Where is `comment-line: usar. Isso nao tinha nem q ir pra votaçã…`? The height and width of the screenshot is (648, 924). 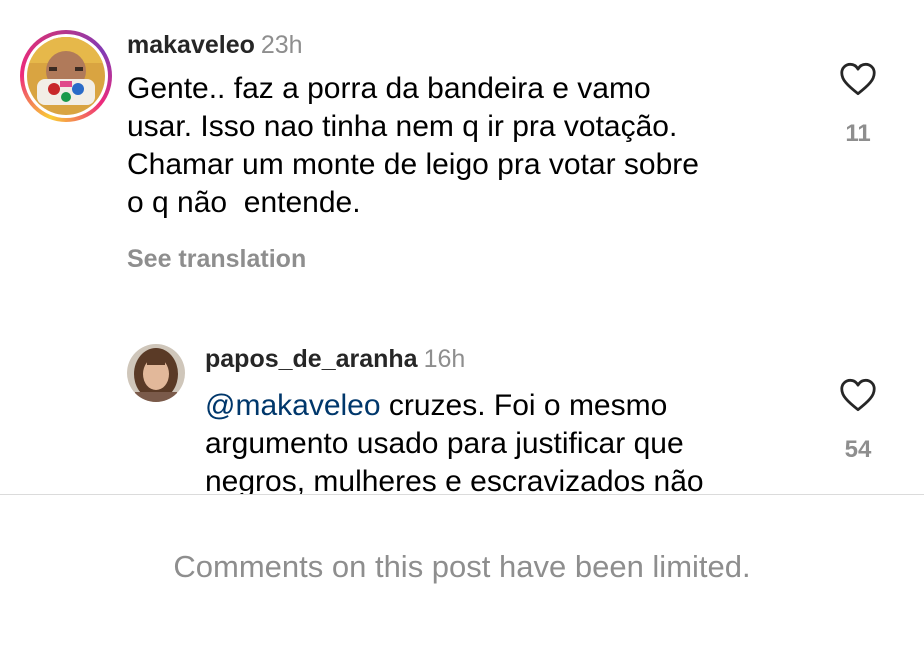
comment-line: usar. Isso nao tinha nem q ir pra votaçã… is located at coordinates (402, 126).